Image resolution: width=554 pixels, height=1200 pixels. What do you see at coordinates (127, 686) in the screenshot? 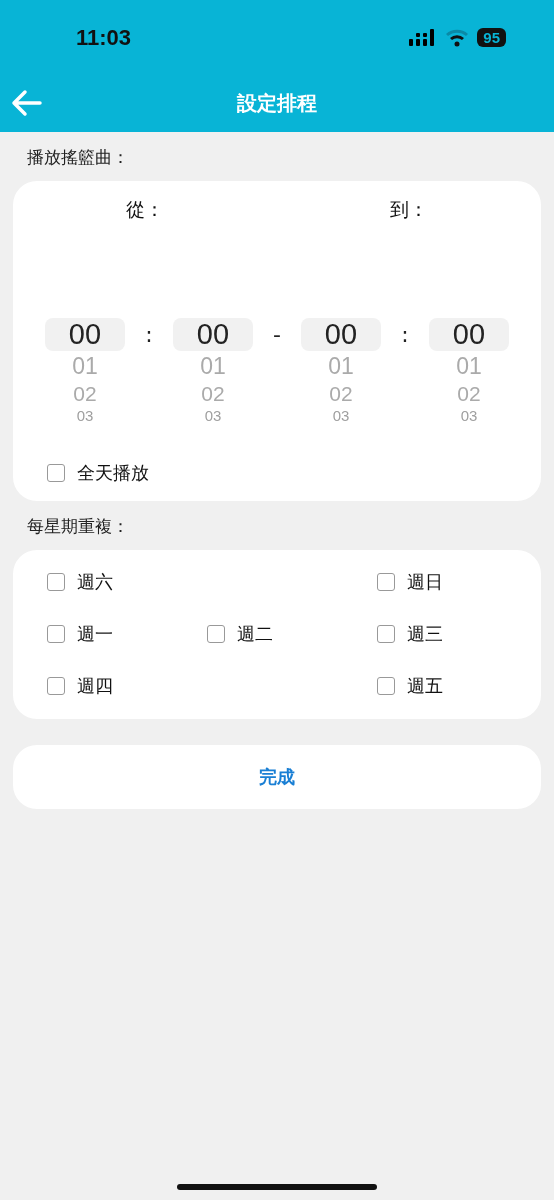
I see `weekday-checkbox-row: 週四` at bounding box center [127, 686].